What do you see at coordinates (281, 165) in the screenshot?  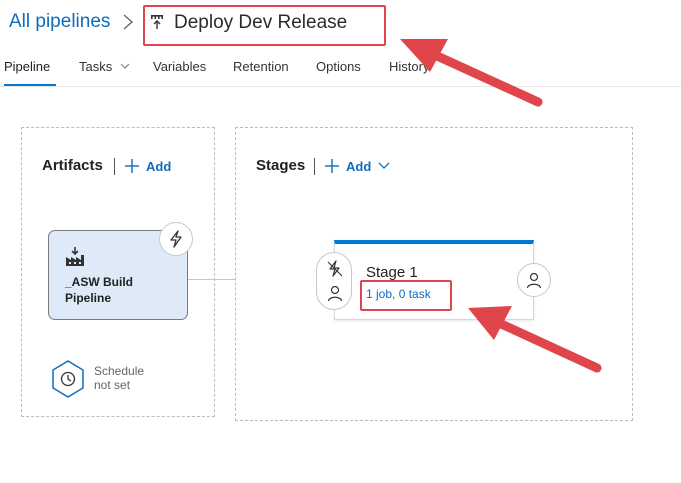 I see `stages-heading: Stages` at bounding box center [281, 165].